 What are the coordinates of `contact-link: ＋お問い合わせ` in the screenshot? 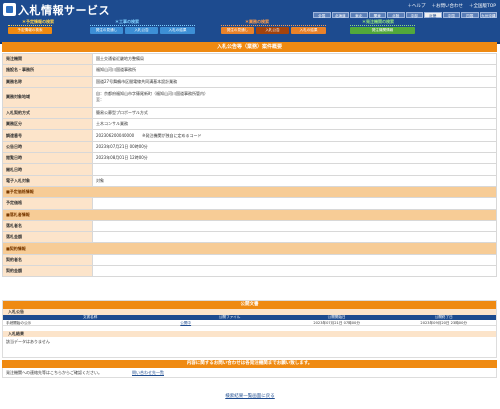 It's located at (447, 6).